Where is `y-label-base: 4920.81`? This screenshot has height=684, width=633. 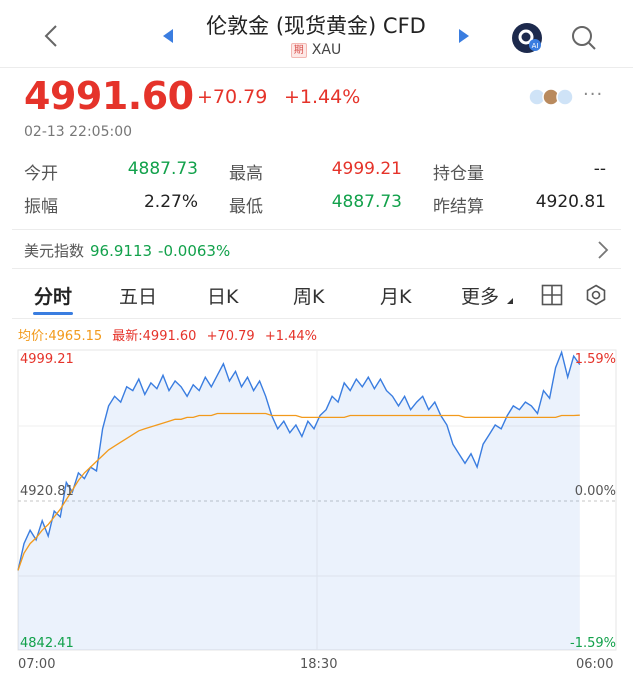
y-label-base: 4920.81 is located at coordinates (47, 491).